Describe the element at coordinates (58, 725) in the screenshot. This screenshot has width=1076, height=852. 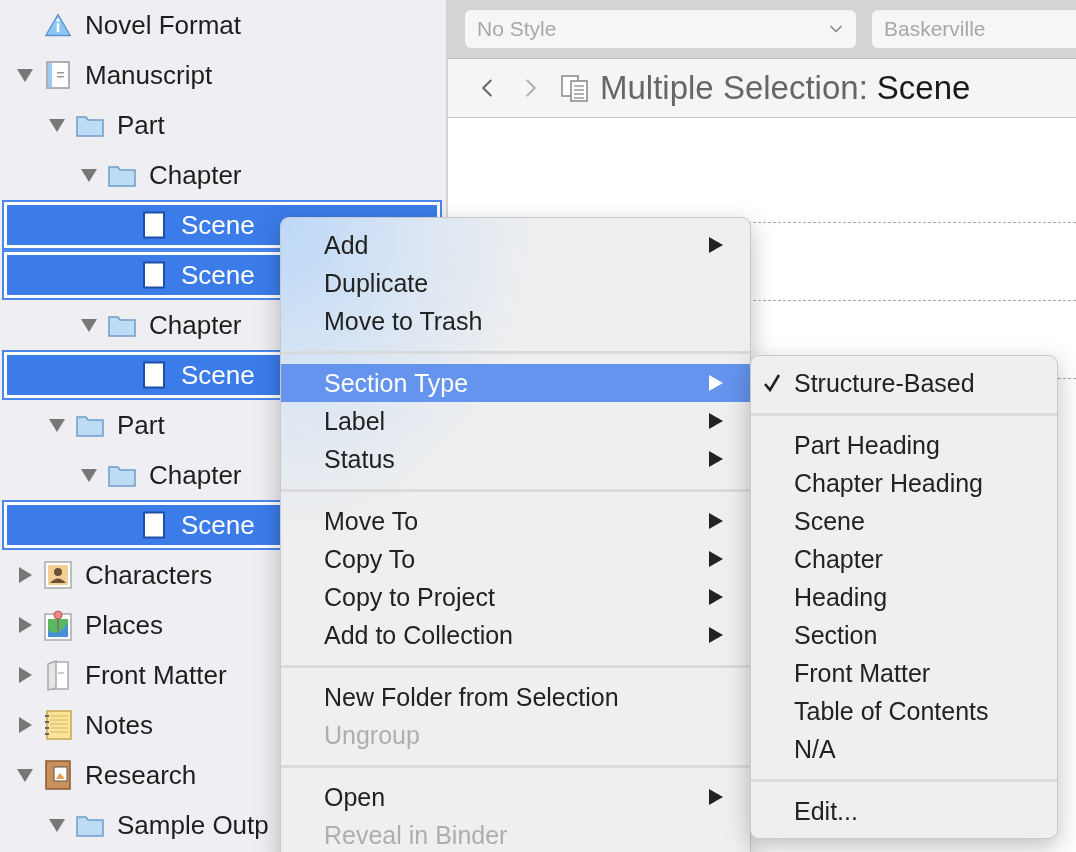
I see `notepad-icon` at that location.